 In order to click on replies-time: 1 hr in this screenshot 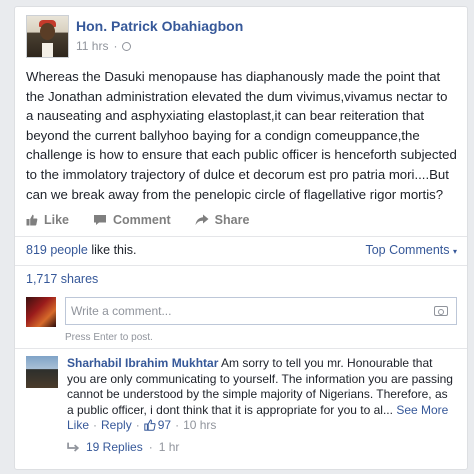, I will do `click(169, 447)`.